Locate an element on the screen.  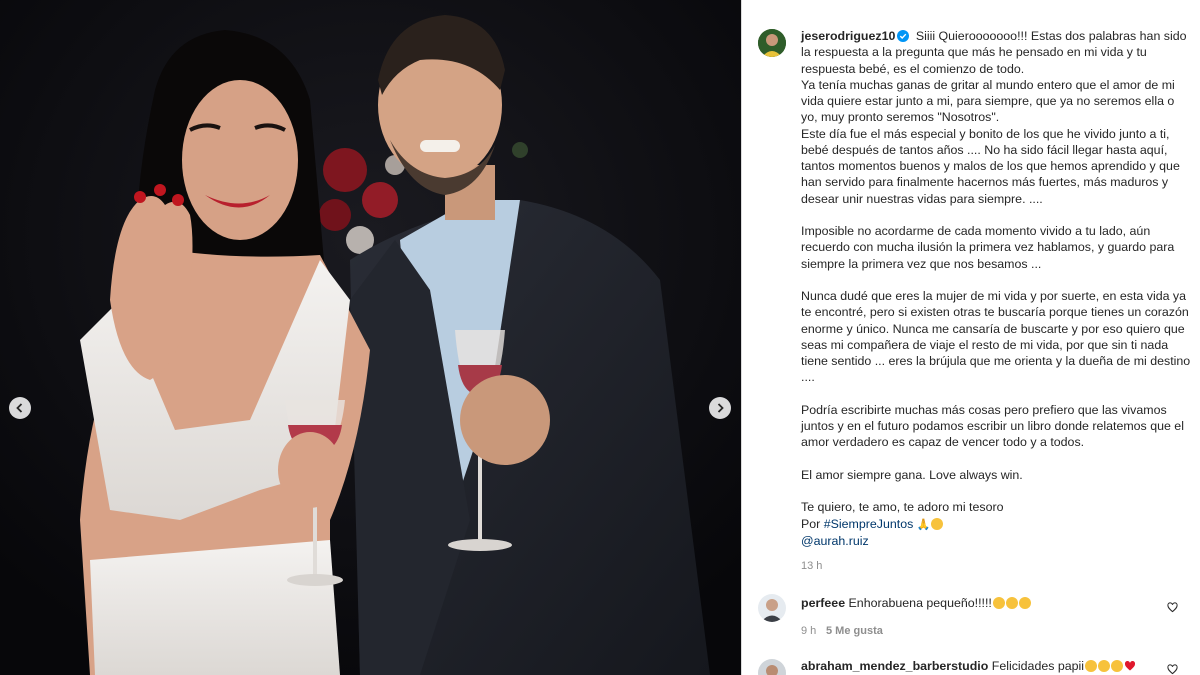
post-timestamp: 13 h is located at coordinates (811, 566).